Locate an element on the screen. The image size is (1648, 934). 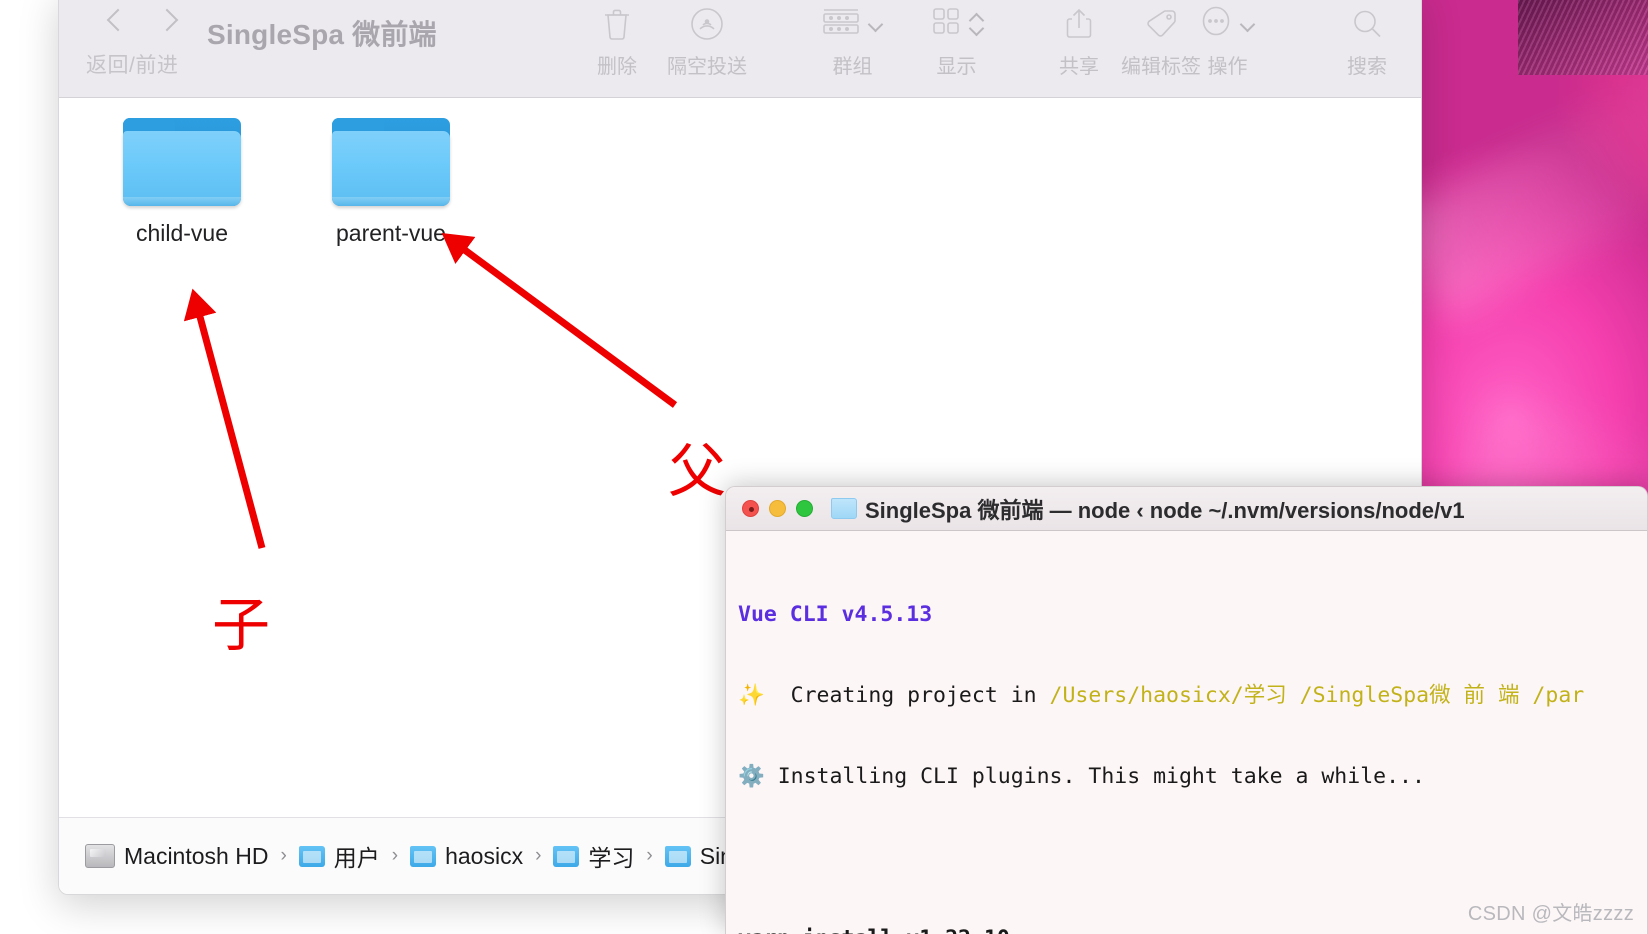
toolbar-item-action: 操作 is located at coordinates (1227, 40).